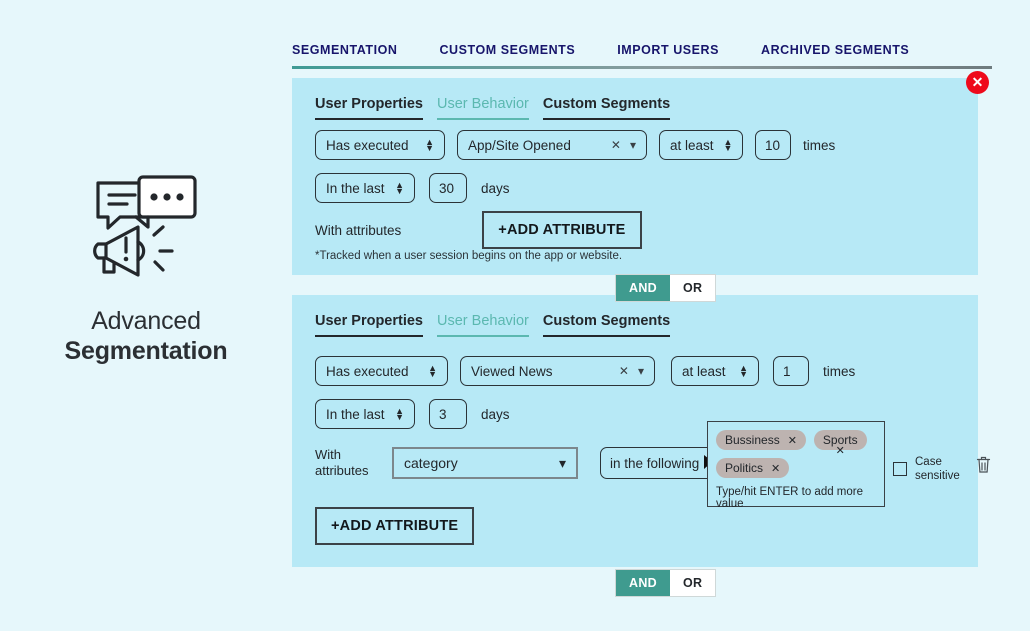 Image resolution: width=1030 pixels, height=631 pixels. Describe the element at coordinates (606, 325) in the screenshot. I see `card2-tab-custom-segments: Custom Segments` at that location.